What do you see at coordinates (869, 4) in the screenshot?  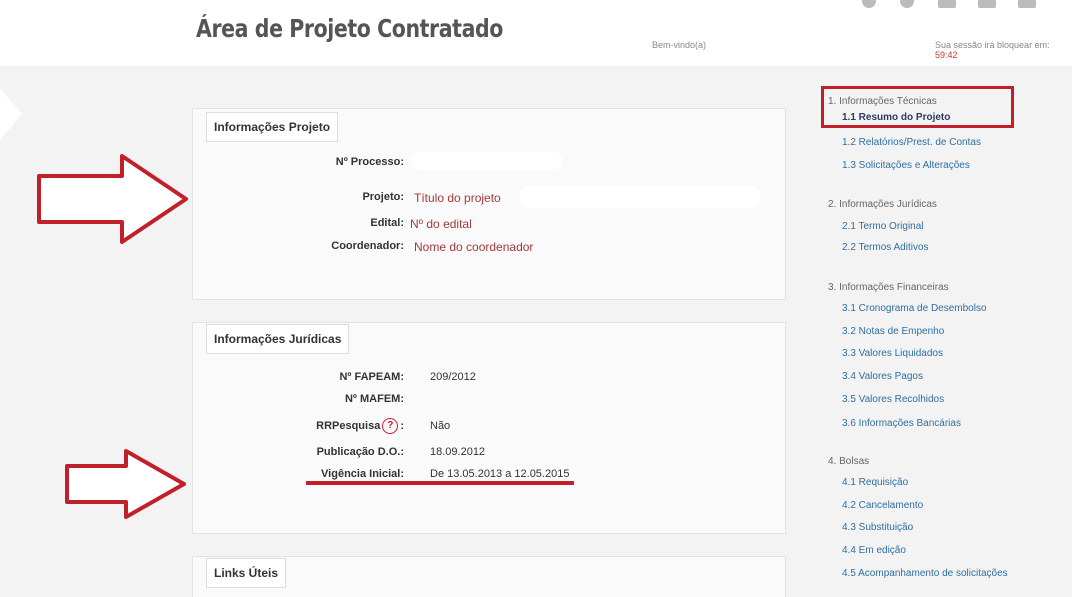 I see `user-icon` at bounding box center [869, 4].